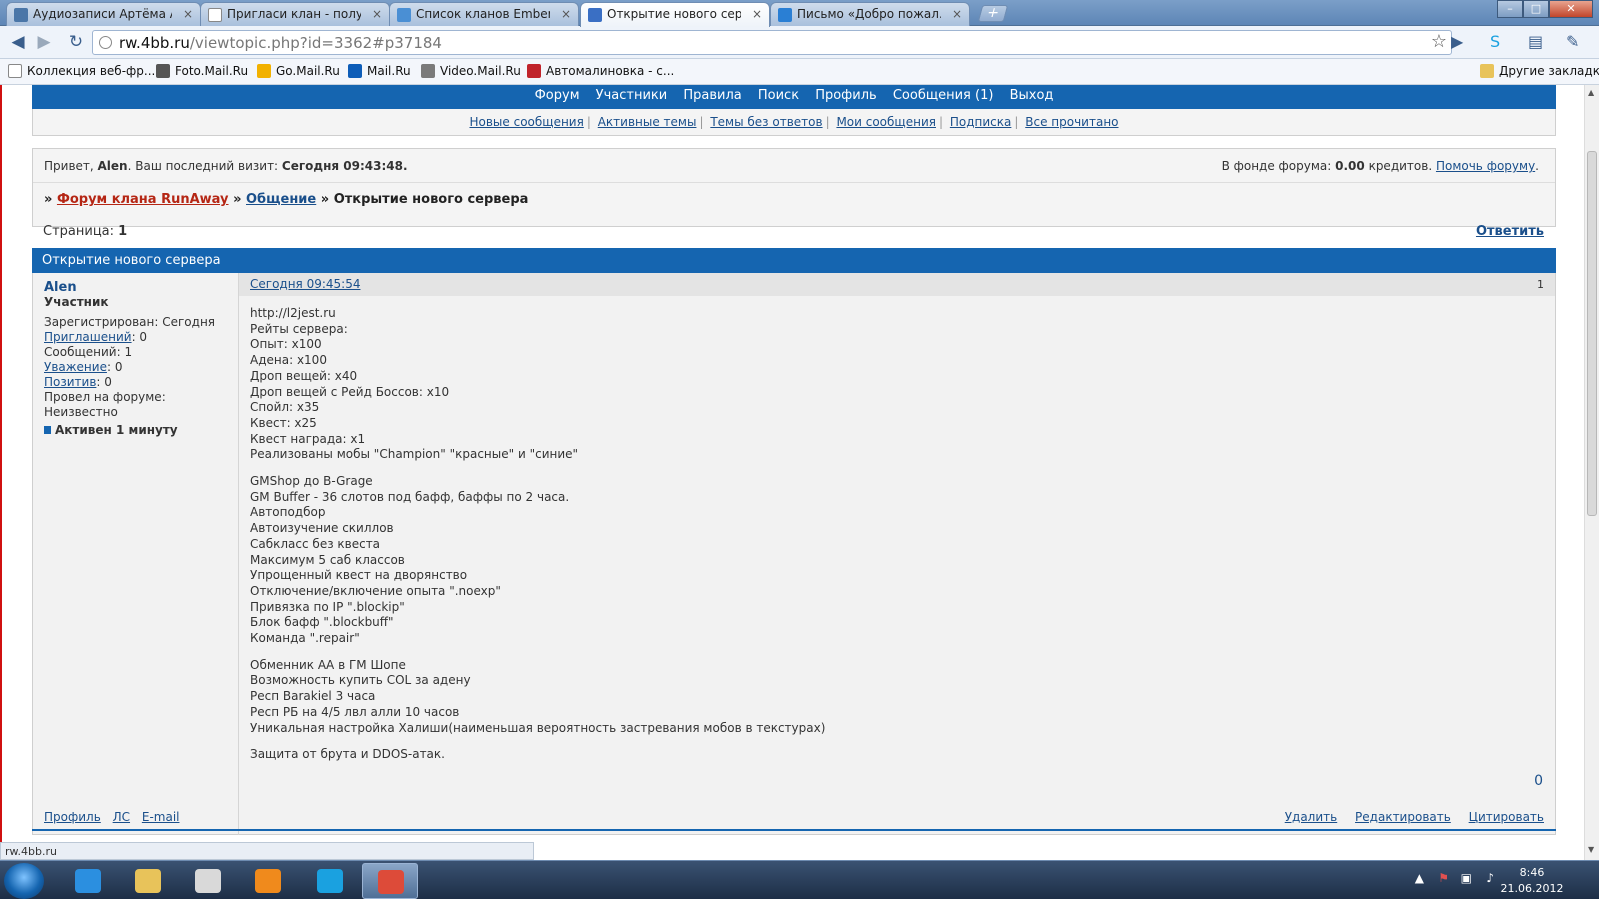 The width and height of the screenshot is (1599, 900). I want to click on reload-icon: ↻, so click(76, 42).